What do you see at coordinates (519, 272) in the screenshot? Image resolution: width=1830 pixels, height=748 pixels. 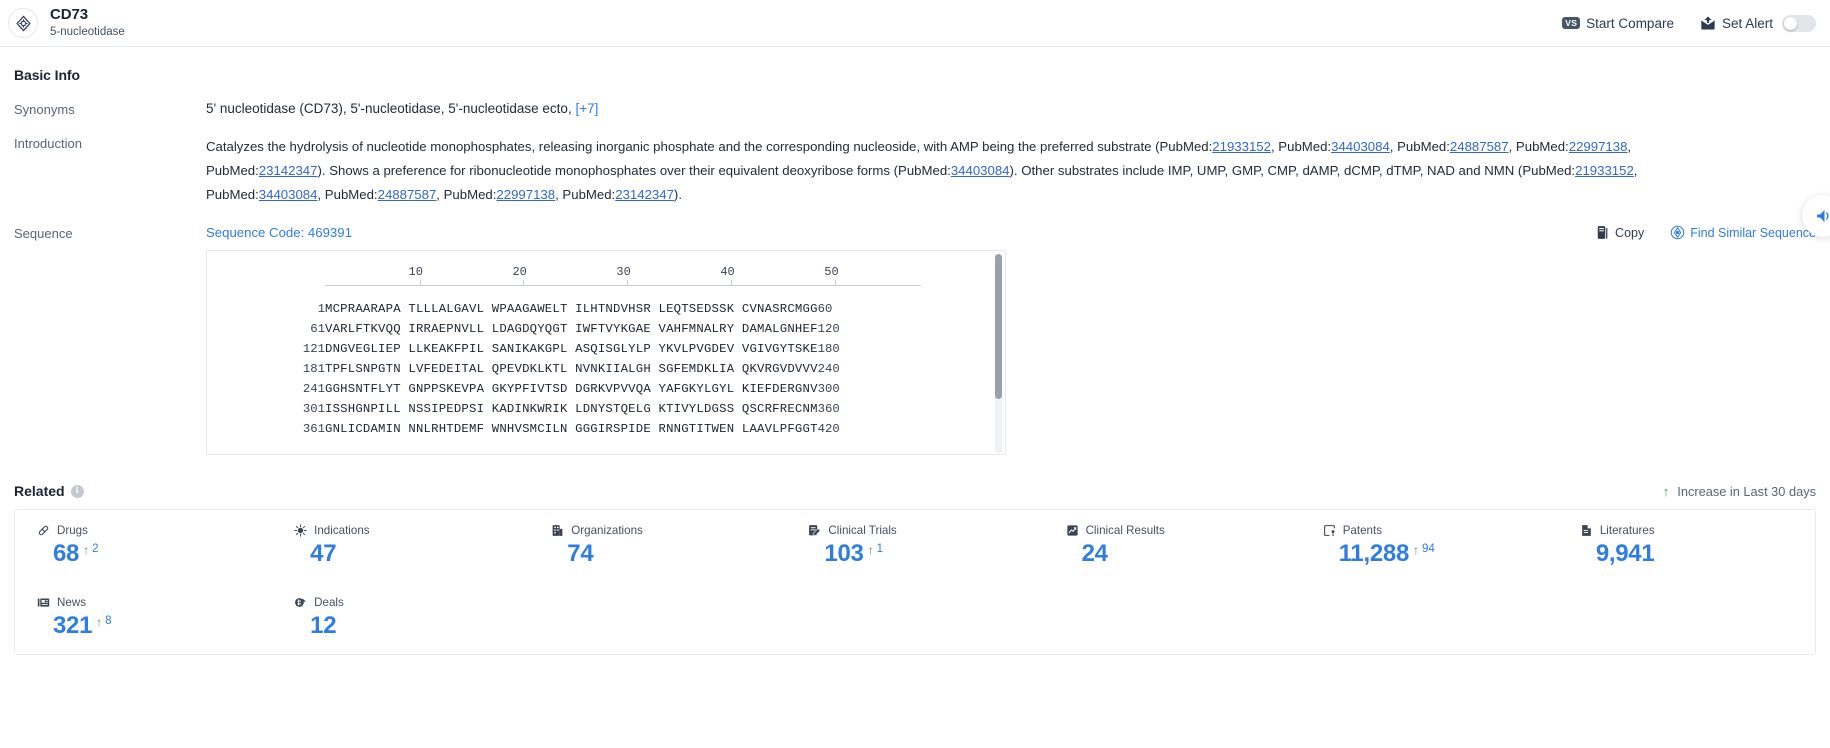 I see `ruler-tick: 20` at bounding box center [519, 272].